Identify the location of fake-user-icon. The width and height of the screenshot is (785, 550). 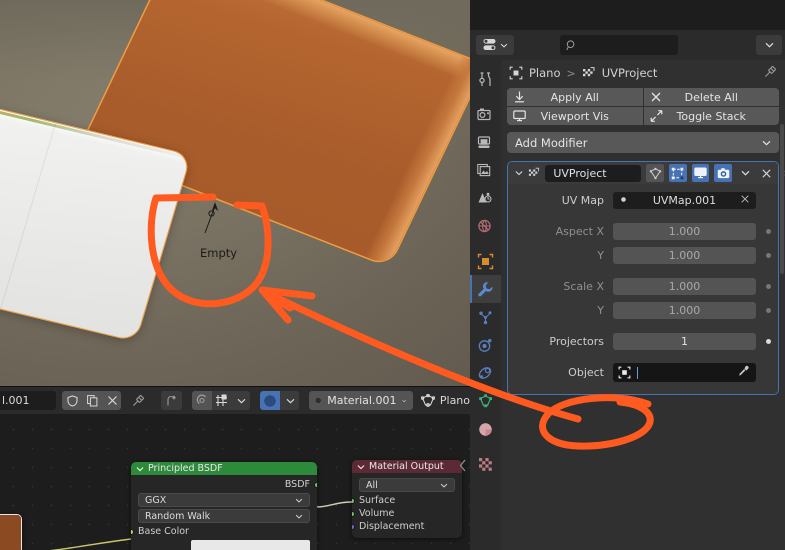
(72, 400).